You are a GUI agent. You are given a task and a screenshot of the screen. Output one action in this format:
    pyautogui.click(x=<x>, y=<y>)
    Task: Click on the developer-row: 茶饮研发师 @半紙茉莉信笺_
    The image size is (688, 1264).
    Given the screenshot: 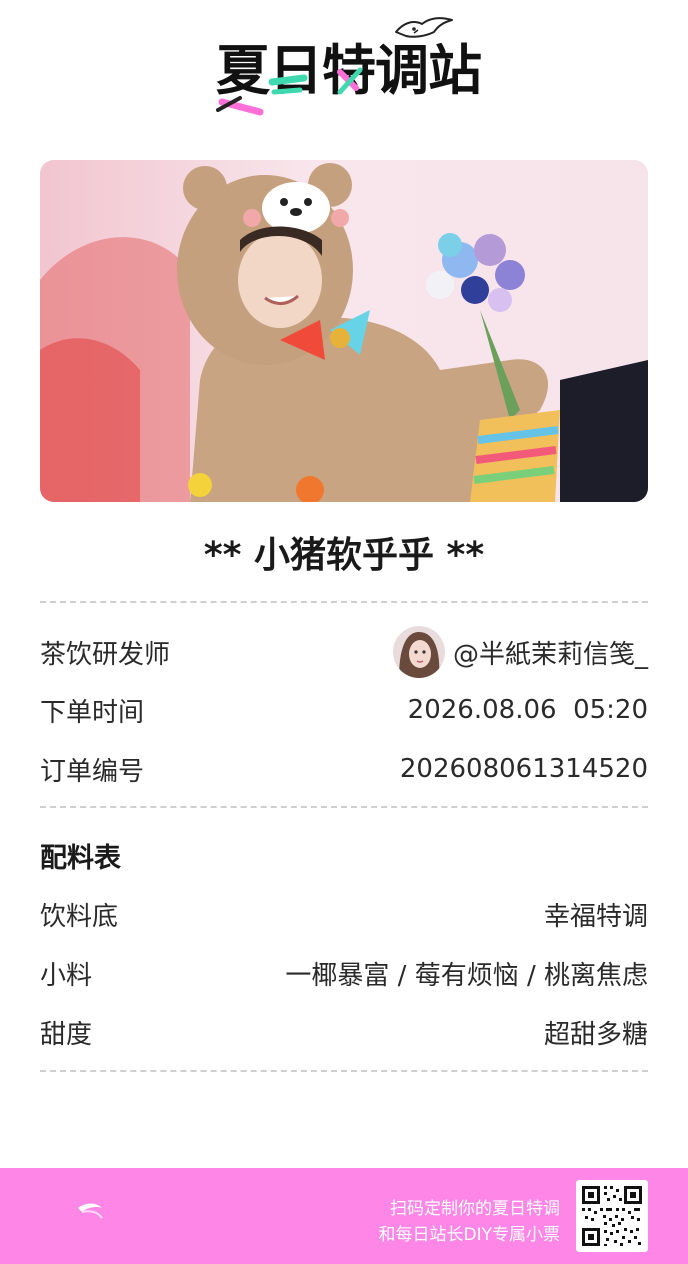 What is the action you would take?
    pyautogui.click(x=344, y=652)
    